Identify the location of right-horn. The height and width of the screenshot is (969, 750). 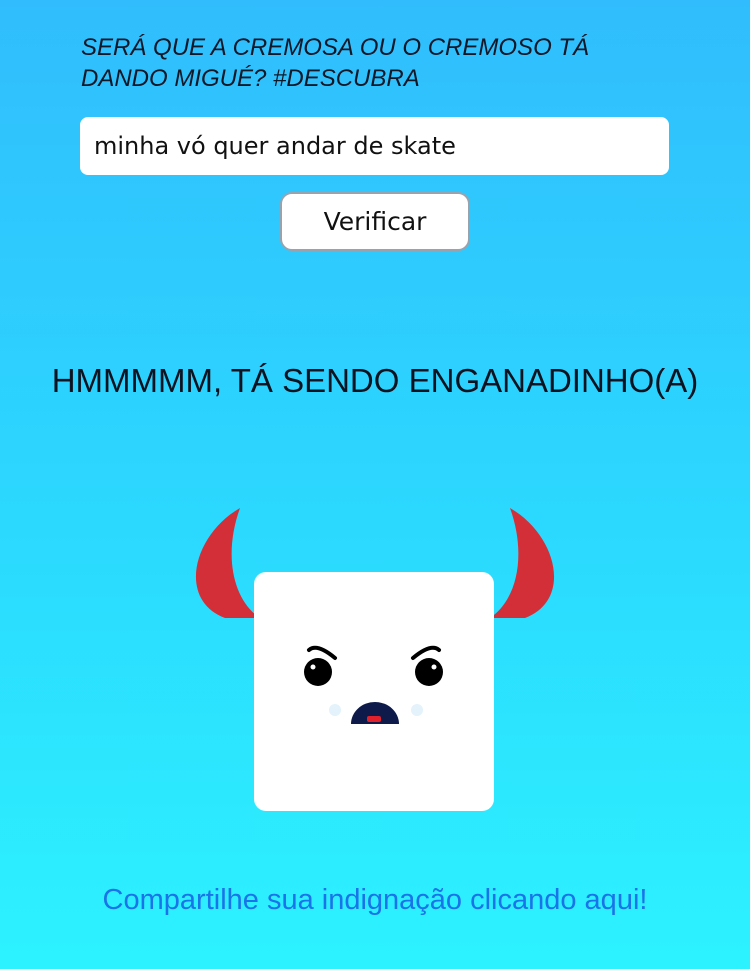
(522, 563).